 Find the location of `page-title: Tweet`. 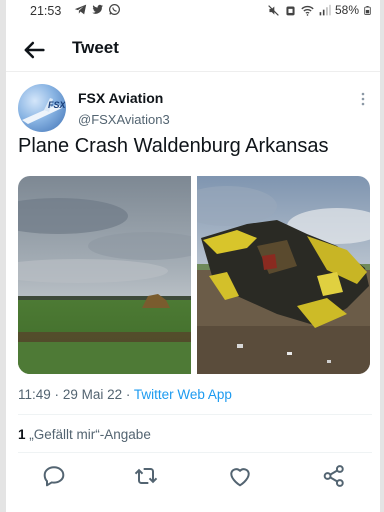

page-title: Tweet is located at coordinates (95, 47).